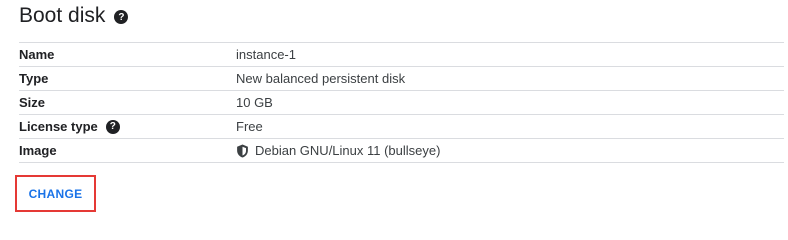 Image resolution: width=788 pixels, height=240 pixels. I want to click on table-row-type: Type New balanced persistent disk, so click(401, 79).